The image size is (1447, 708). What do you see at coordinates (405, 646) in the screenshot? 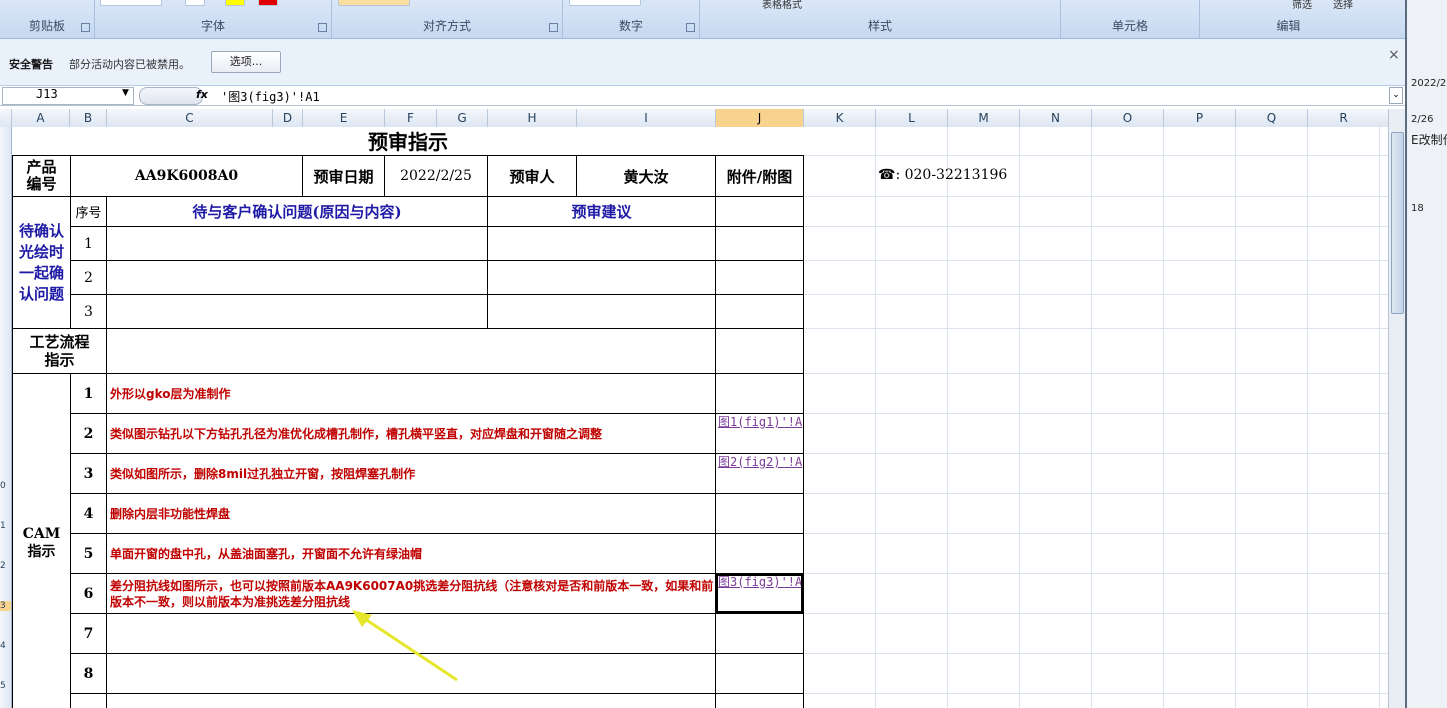
I see `yellow-arrow-icon` at bounding box center [405, 646].